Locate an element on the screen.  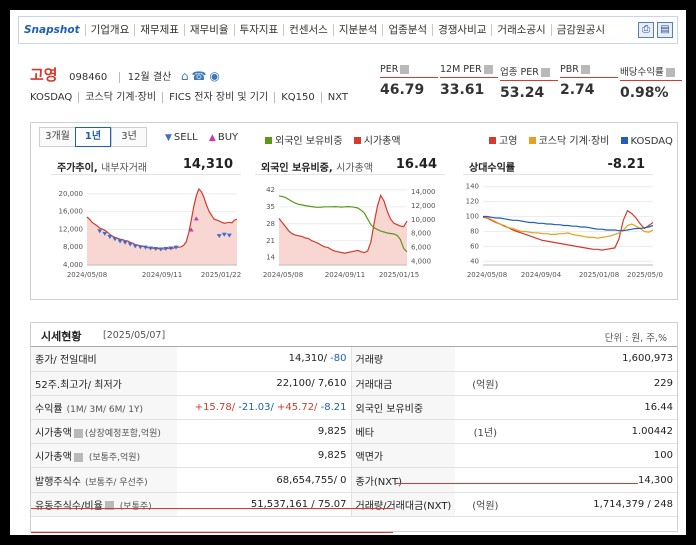
relative-legend: 고영 코스닥 기계·장비 KOSDAQ is located at coordinates (577, 139).